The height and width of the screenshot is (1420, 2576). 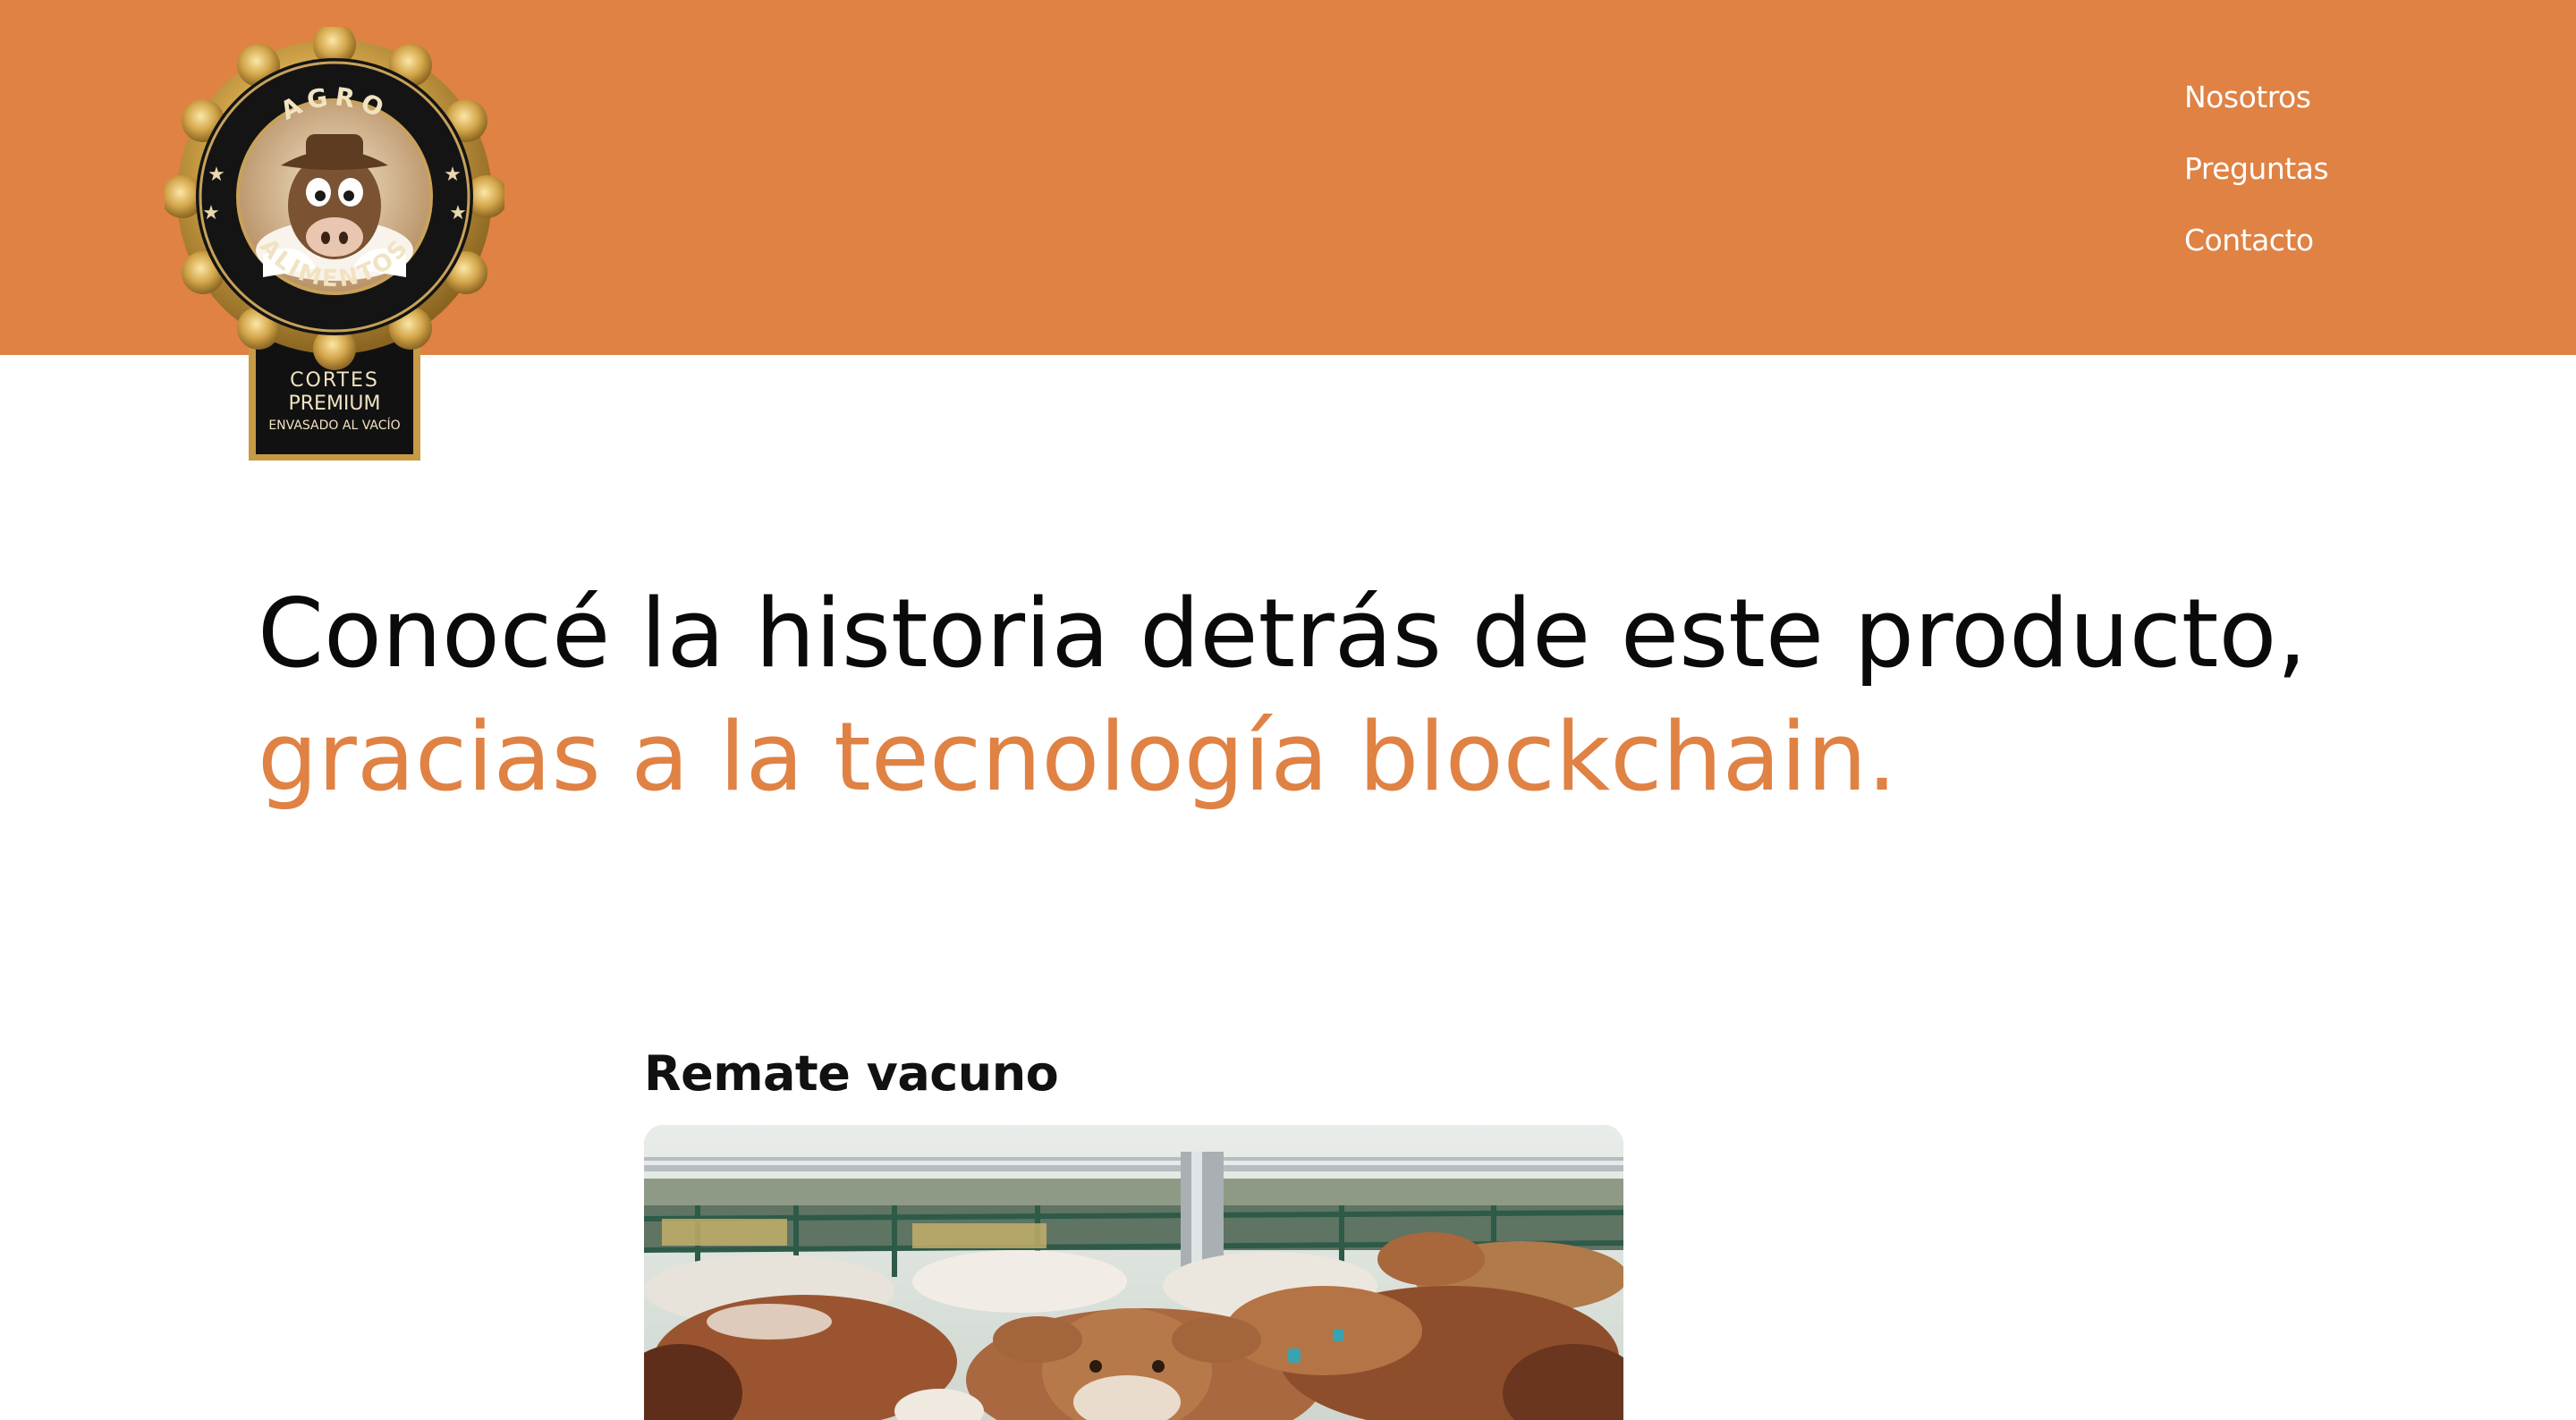 I want to click on product-card: Remate vacuno, so click(x=1133, y=1231).